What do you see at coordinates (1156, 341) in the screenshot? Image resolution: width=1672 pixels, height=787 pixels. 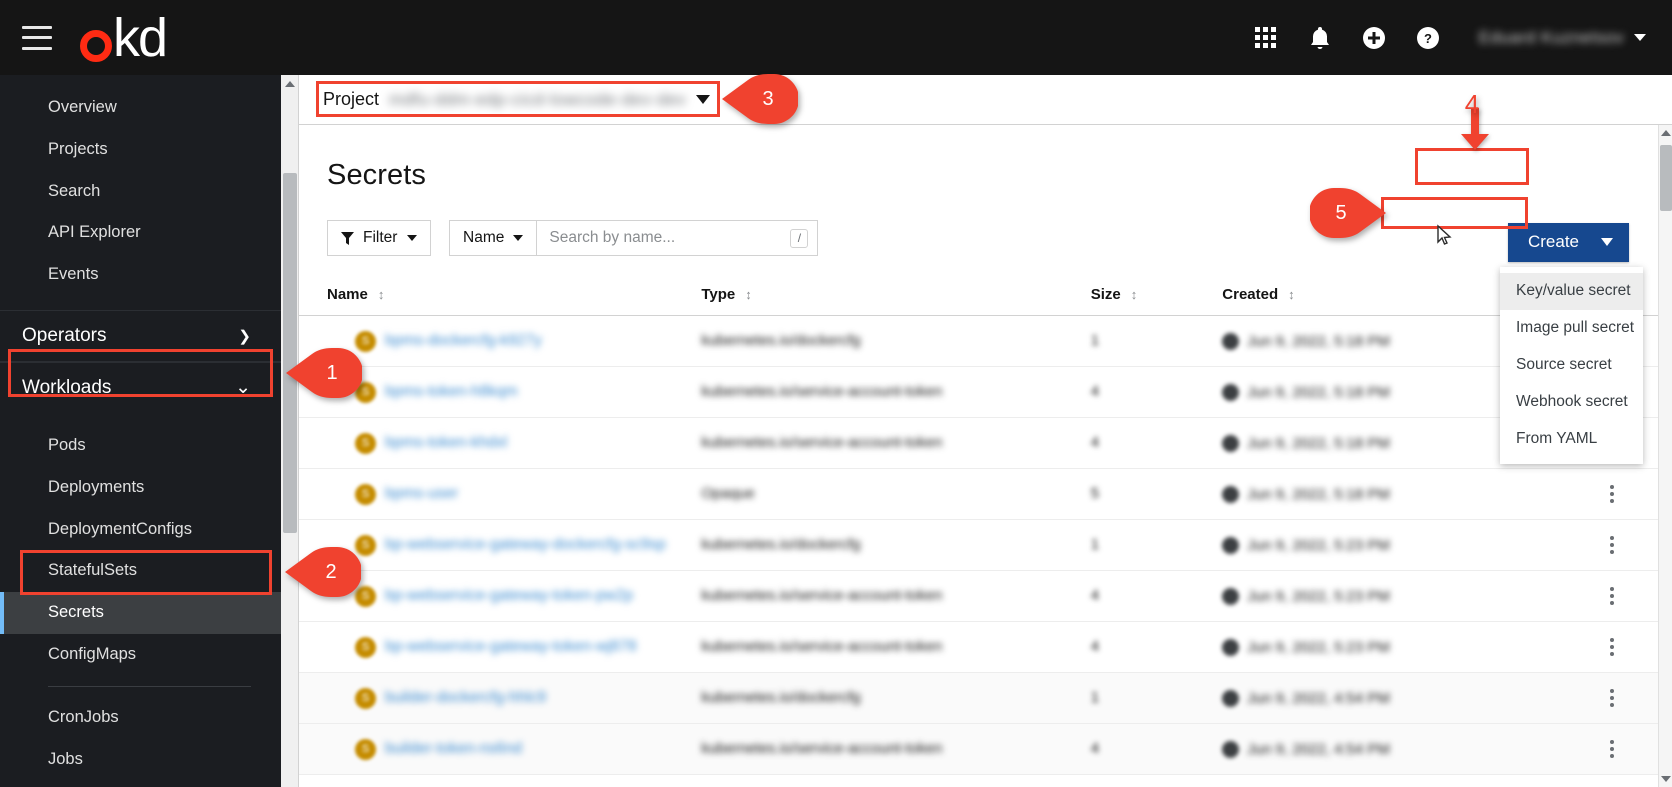 I see `cell-size: 1` at bounding box center [1156, 341].